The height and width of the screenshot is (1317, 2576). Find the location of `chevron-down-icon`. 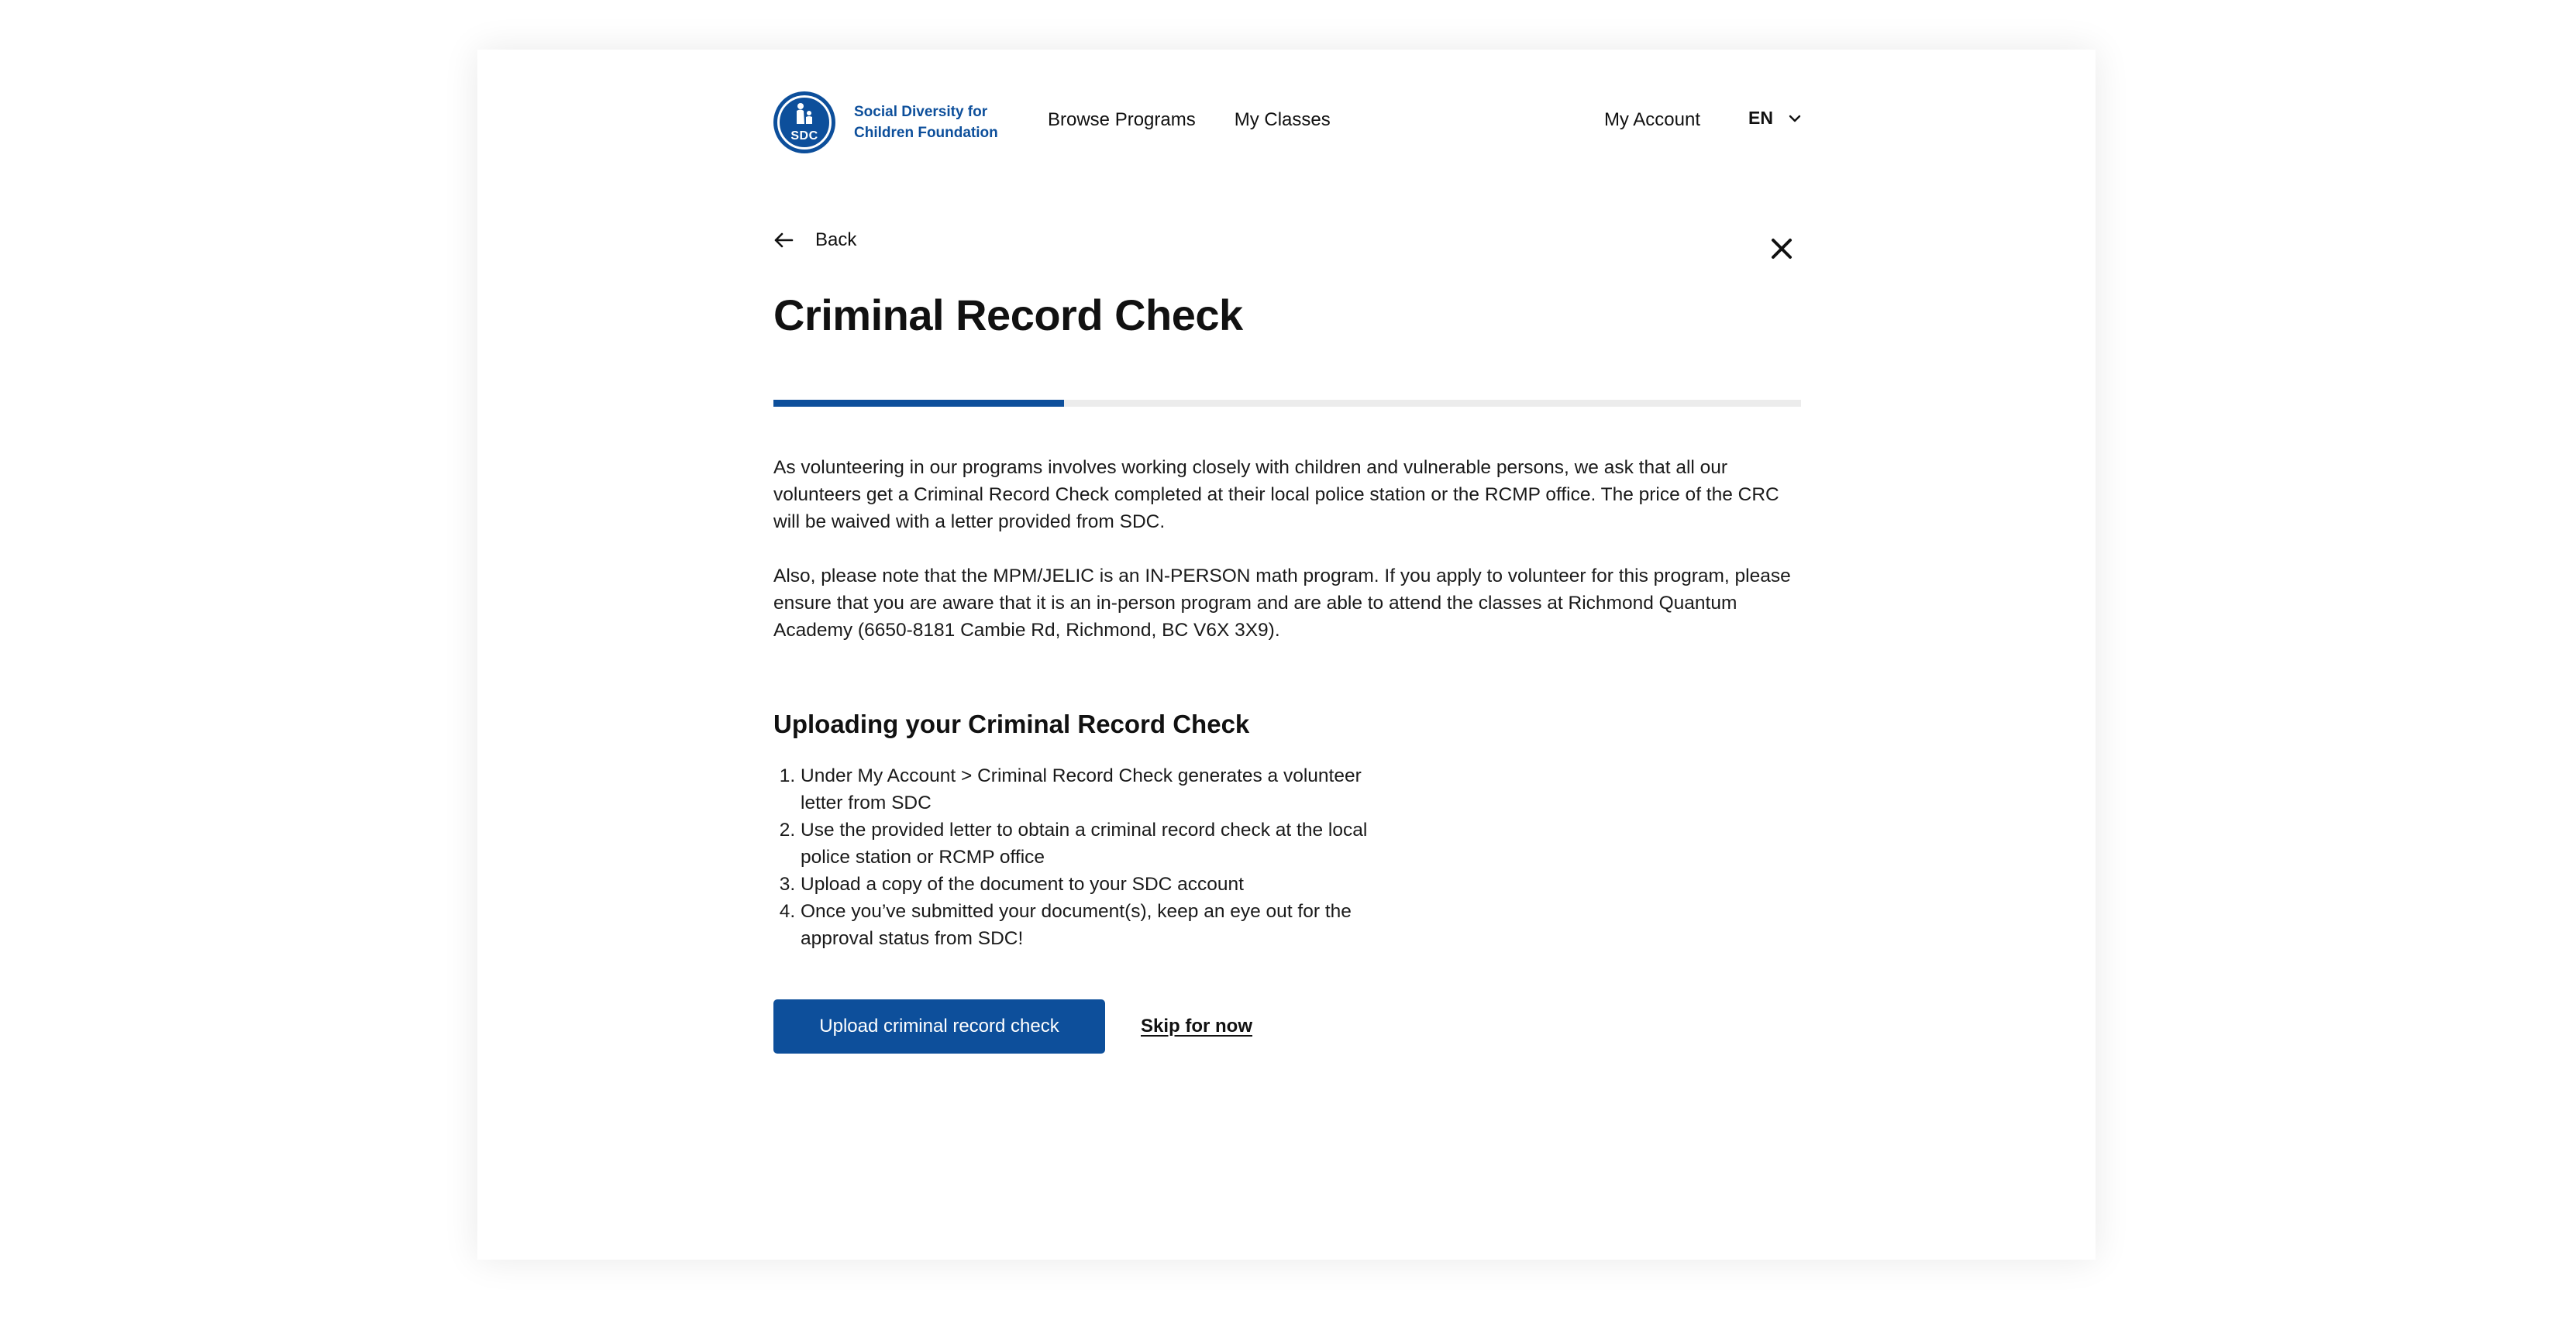

chevron-down-icon is located at coordinates (1795, 118).